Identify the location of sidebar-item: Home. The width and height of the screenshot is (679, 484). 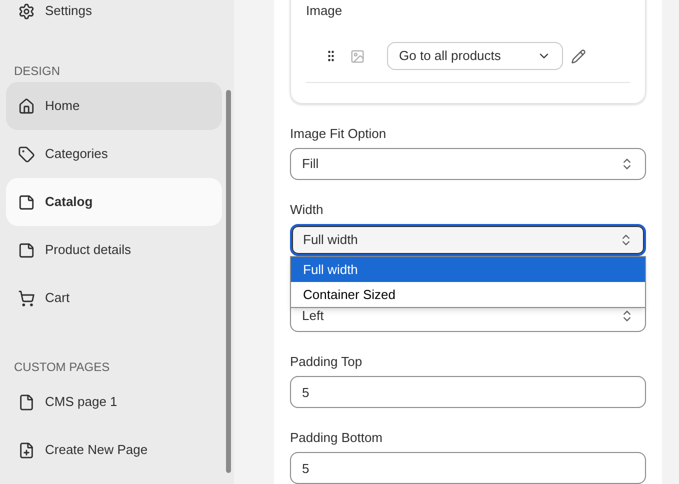
(114, 106).